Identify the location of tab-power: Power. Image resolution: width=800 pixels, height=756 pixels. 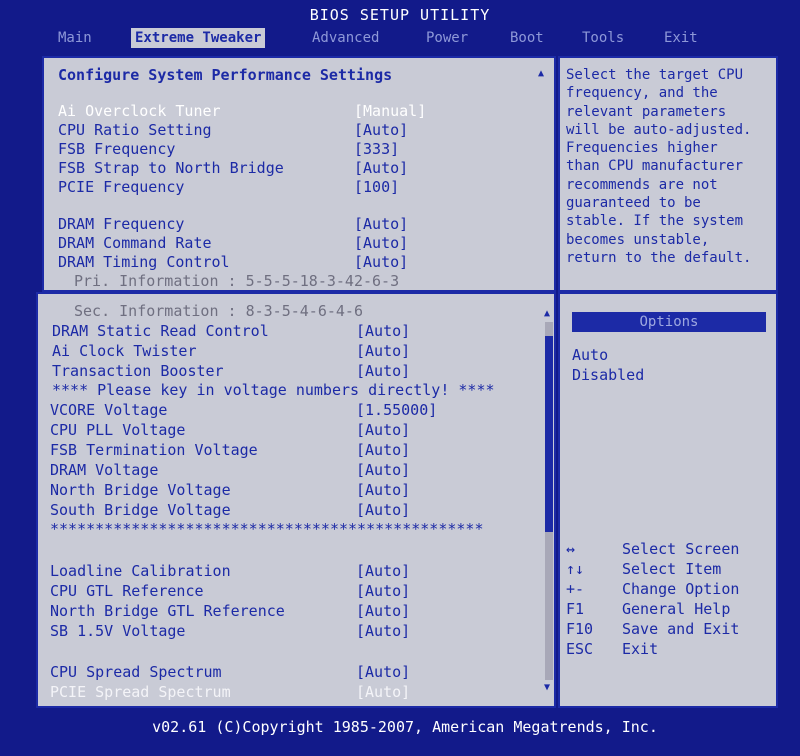
(447, 38).